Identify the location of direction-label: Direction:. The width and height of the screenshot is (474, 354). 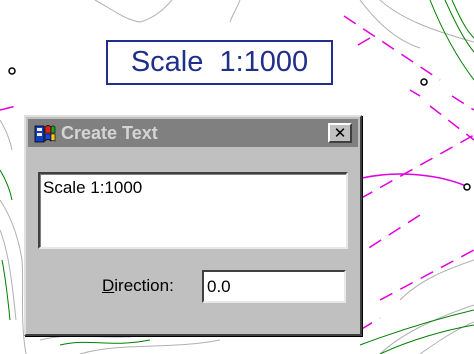
(138, 286).